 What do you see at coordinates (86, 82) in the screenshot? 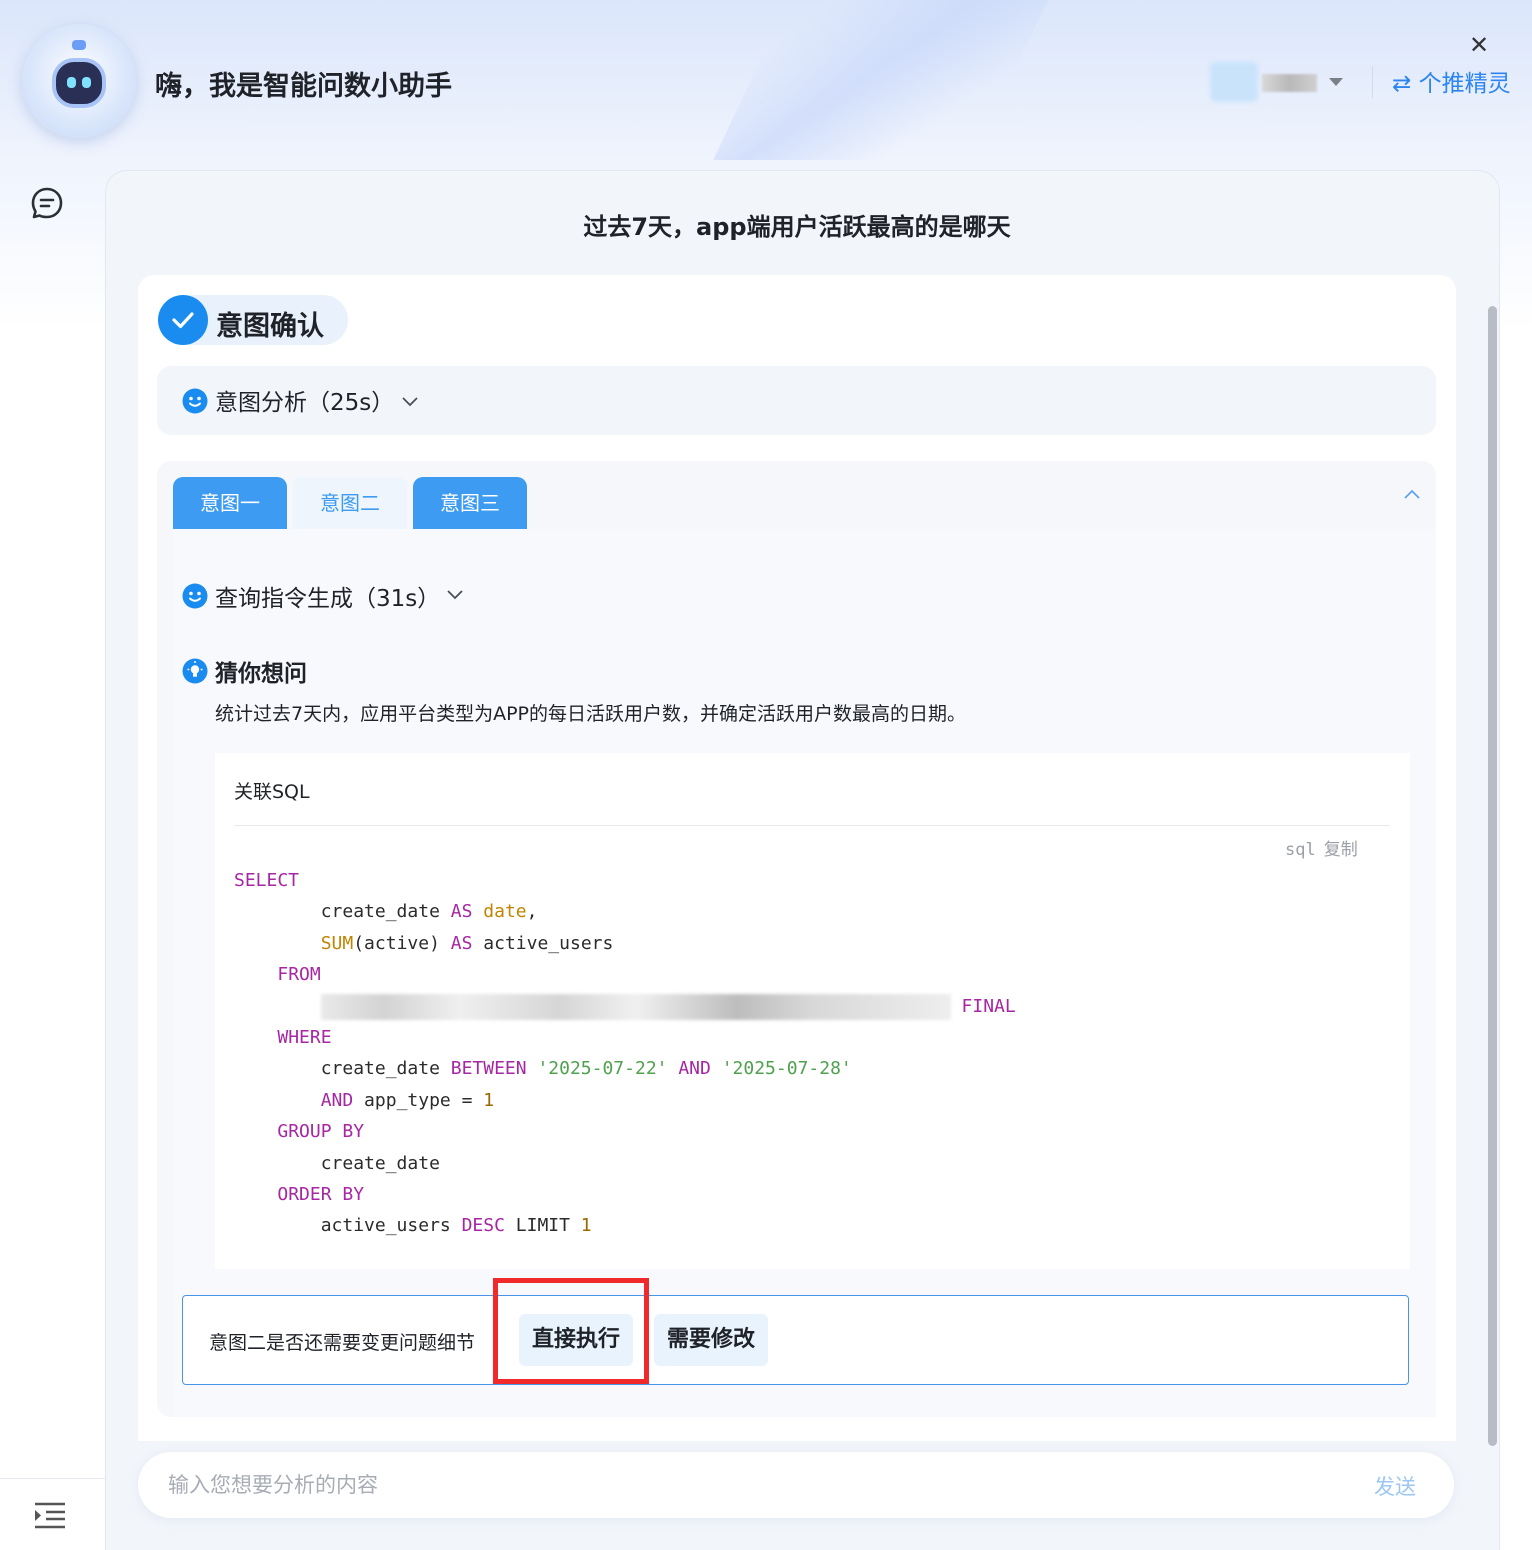
I see `robot-eye-right` at bounding box center [86, 82].